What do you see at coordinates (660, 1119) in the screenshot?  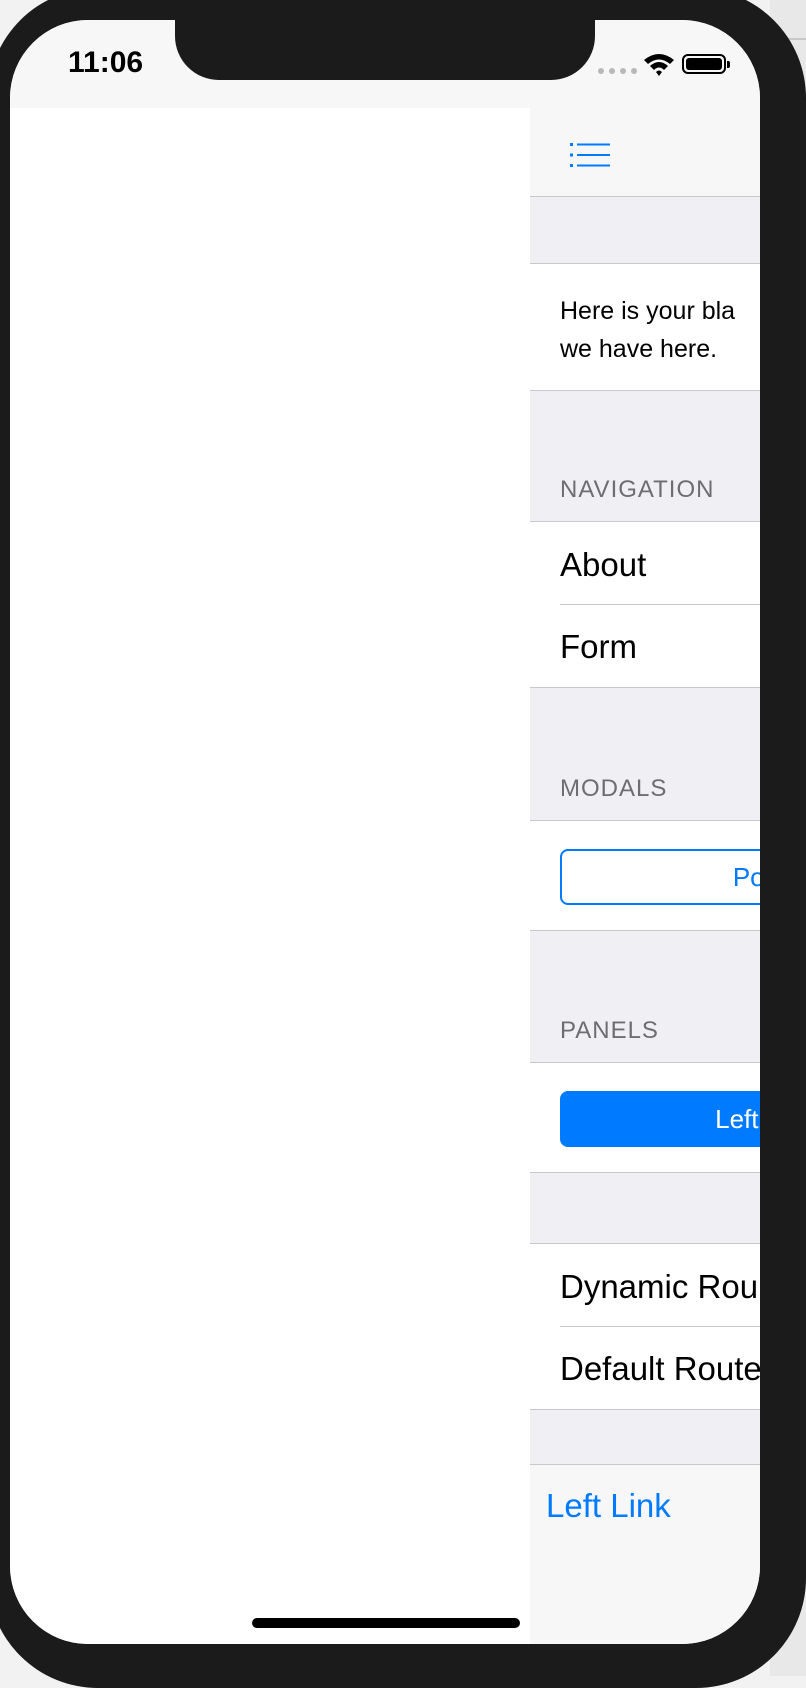 I see `left-panel-button: Left Pan` at bounding box center [660, 1119].